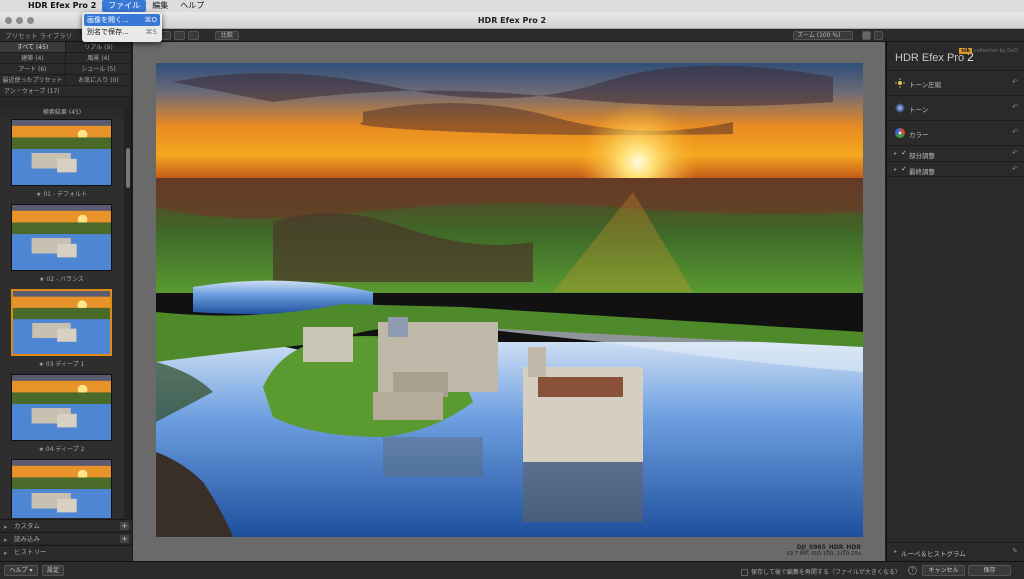  I want to click on question-icon: ?, so click(912, 570).